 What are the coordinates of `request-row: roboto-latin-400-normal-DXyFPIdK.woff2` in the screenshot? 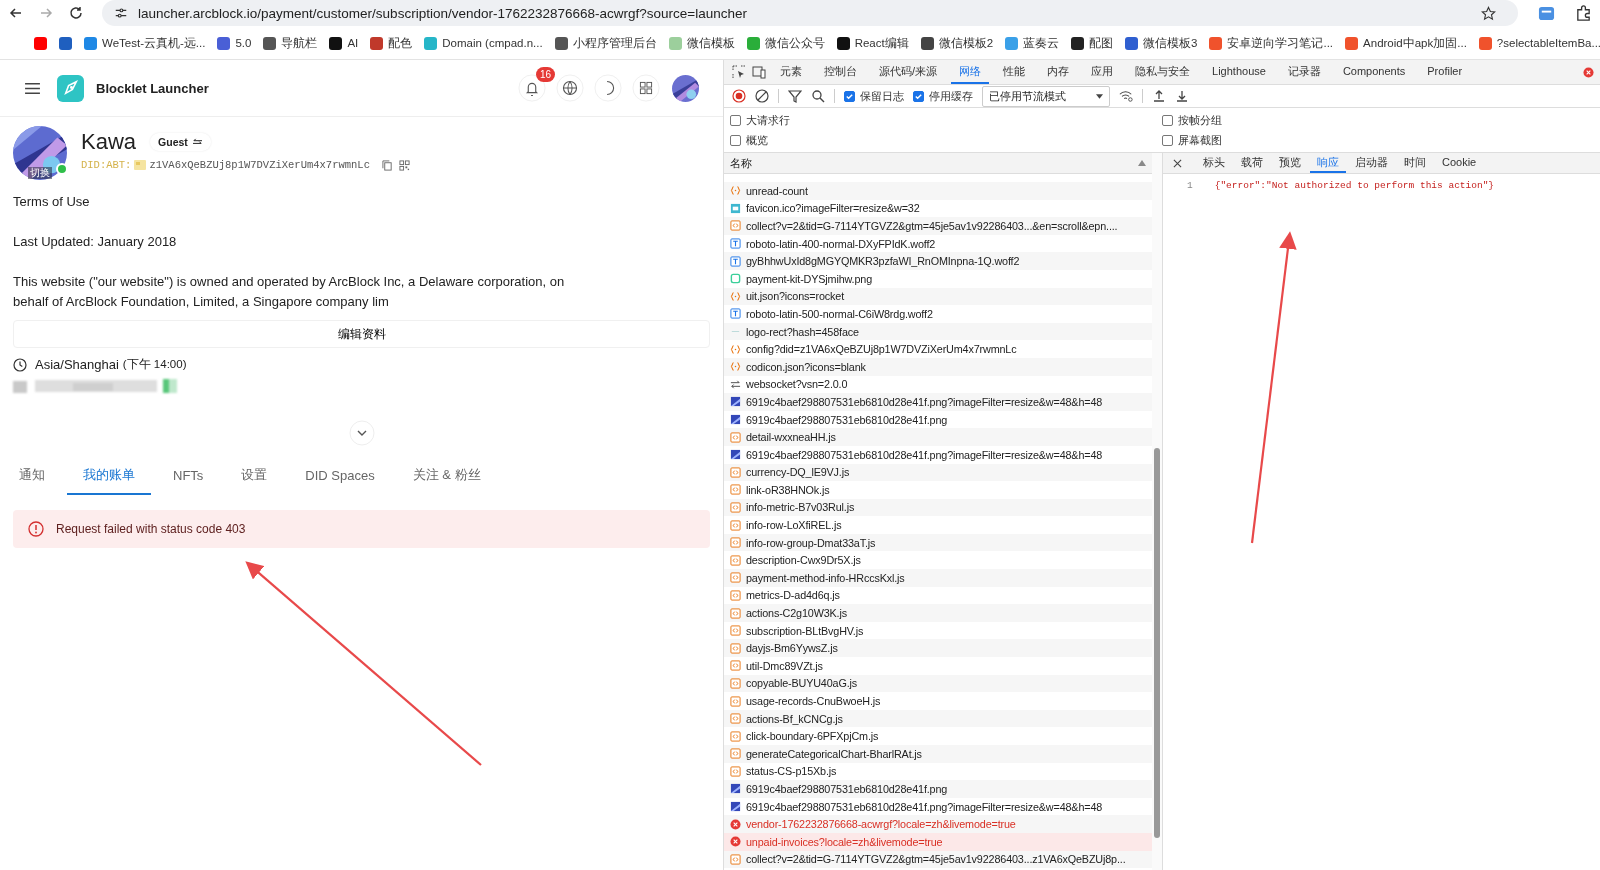 It's located at (938, 243).